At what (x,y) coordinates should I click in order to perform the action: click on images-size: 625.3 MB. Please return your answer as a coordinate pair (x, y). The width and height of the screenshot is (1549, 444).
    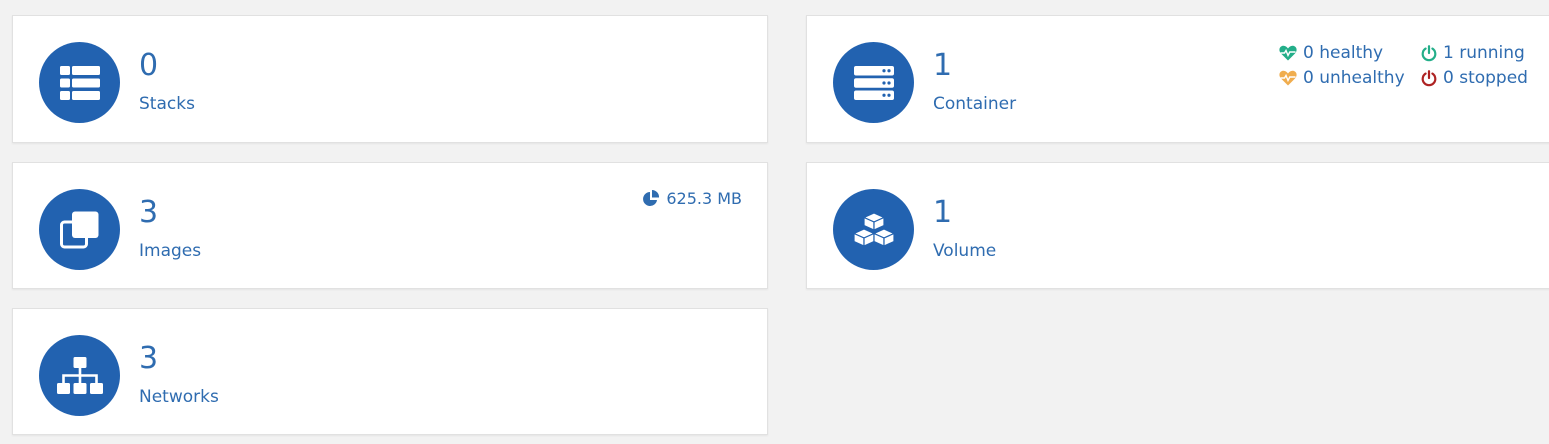
    Looking at the image, I should click on (704, 198).